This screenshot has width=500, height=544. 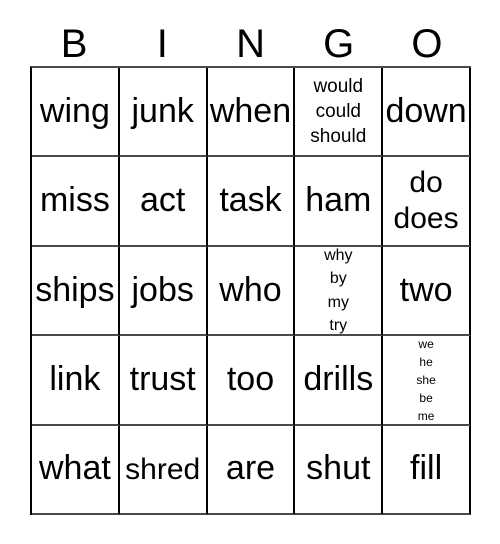 I want to click on bingo-cell: task, so click(x=251, y=202).